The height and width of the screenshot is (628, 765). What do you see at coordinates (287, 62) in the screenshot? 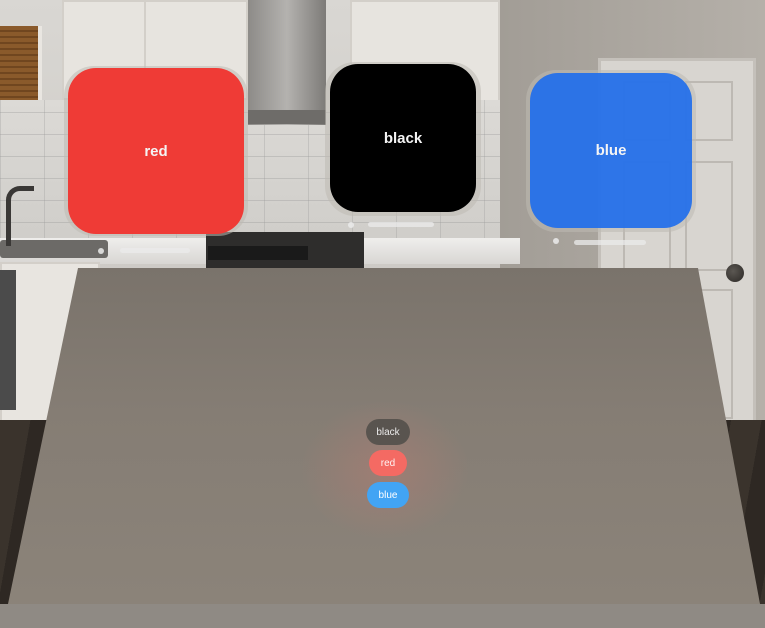
I see `range-hood` at bounding box center [287, 62].